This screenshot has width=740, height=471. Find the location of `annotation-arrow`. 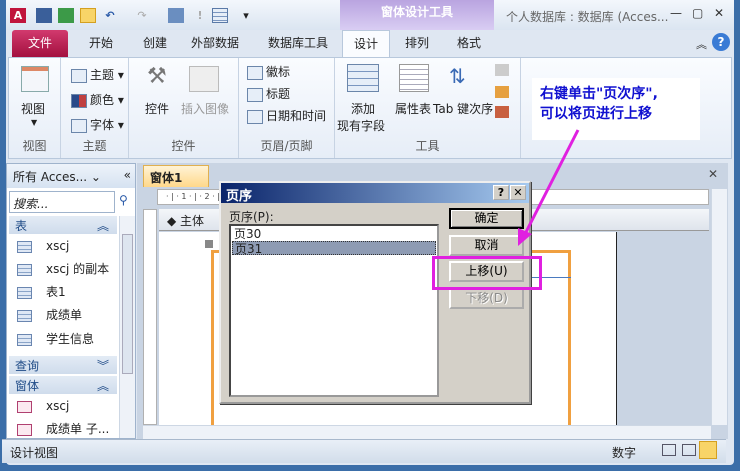

annotation-arrow is located at coordinates (549, 187).